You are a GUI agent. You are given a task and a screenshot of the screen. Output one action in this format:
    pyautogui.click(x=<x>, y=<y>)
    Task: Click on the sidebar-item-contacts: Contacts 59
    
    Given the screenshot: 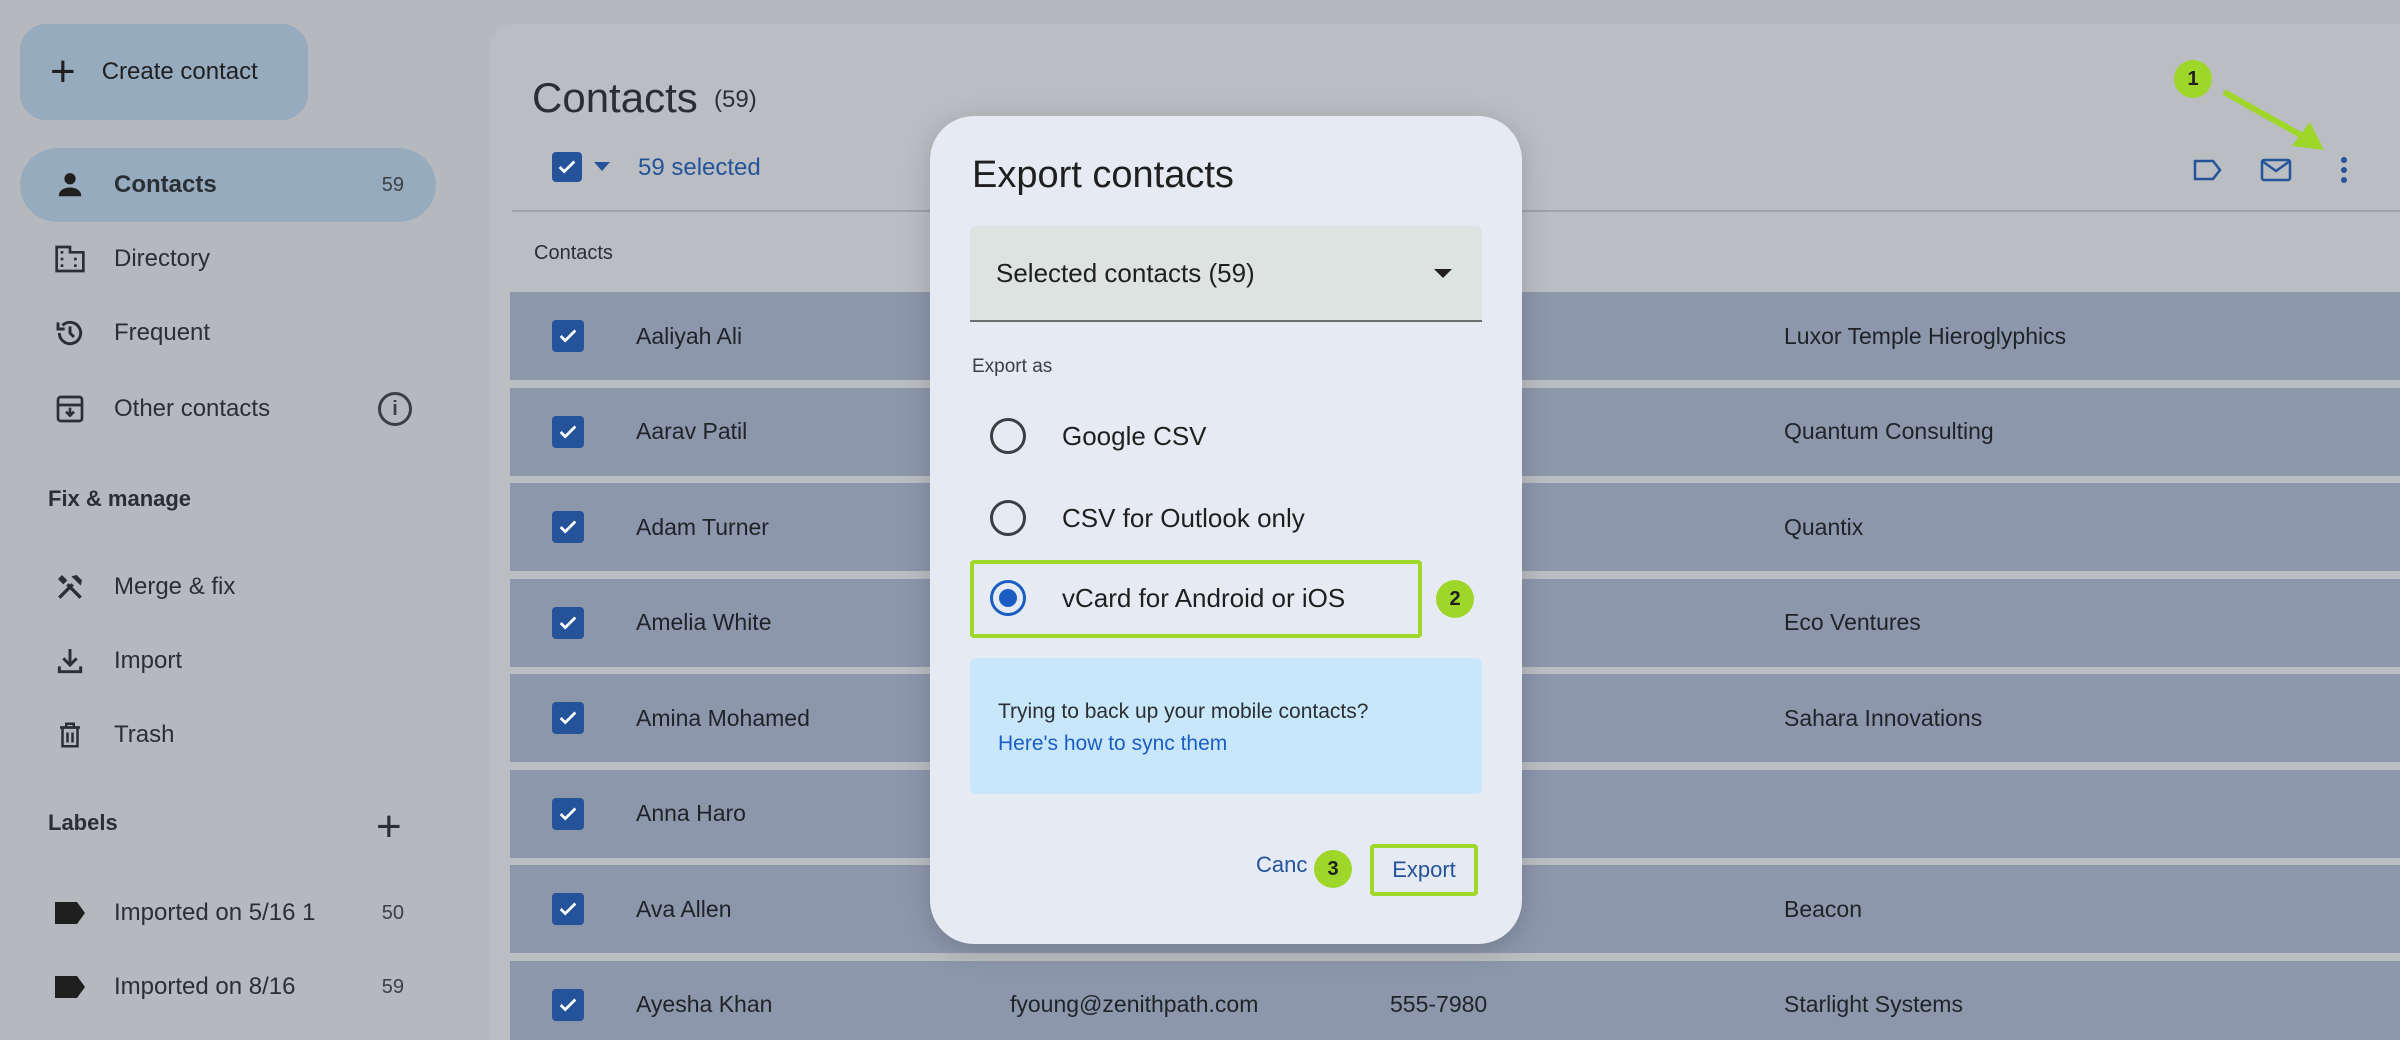 What is the action you would take?
    pyautogui.click(x=228, y=185)
    